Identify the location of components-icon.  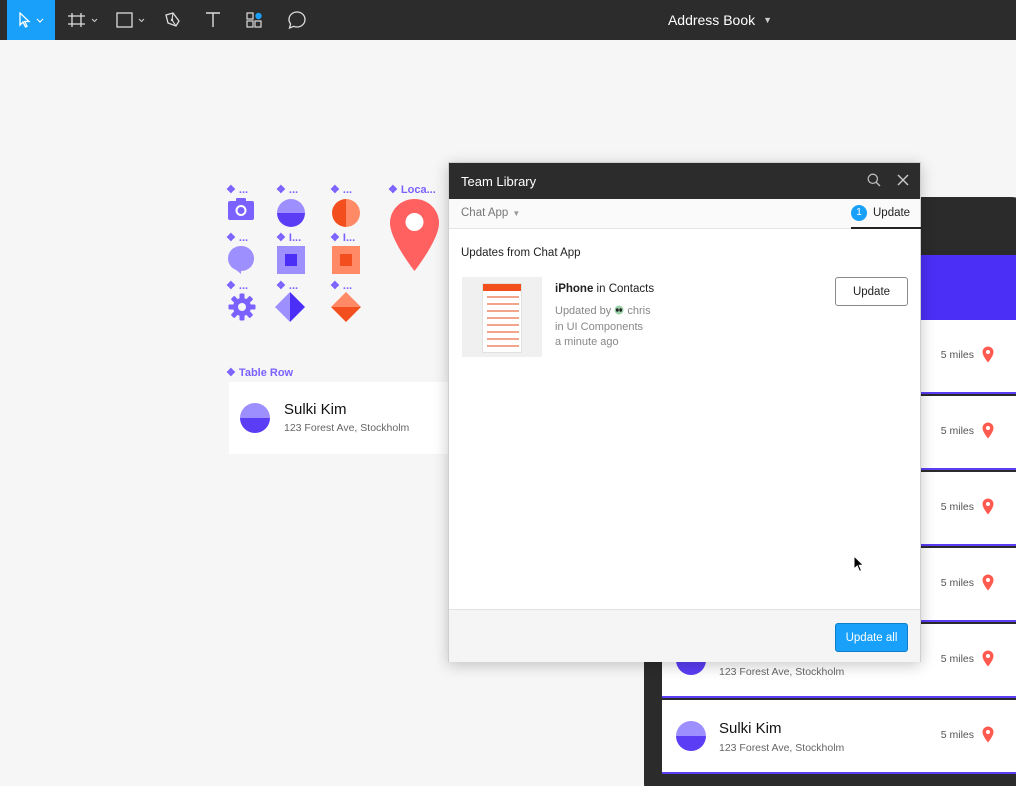
(254, 20).